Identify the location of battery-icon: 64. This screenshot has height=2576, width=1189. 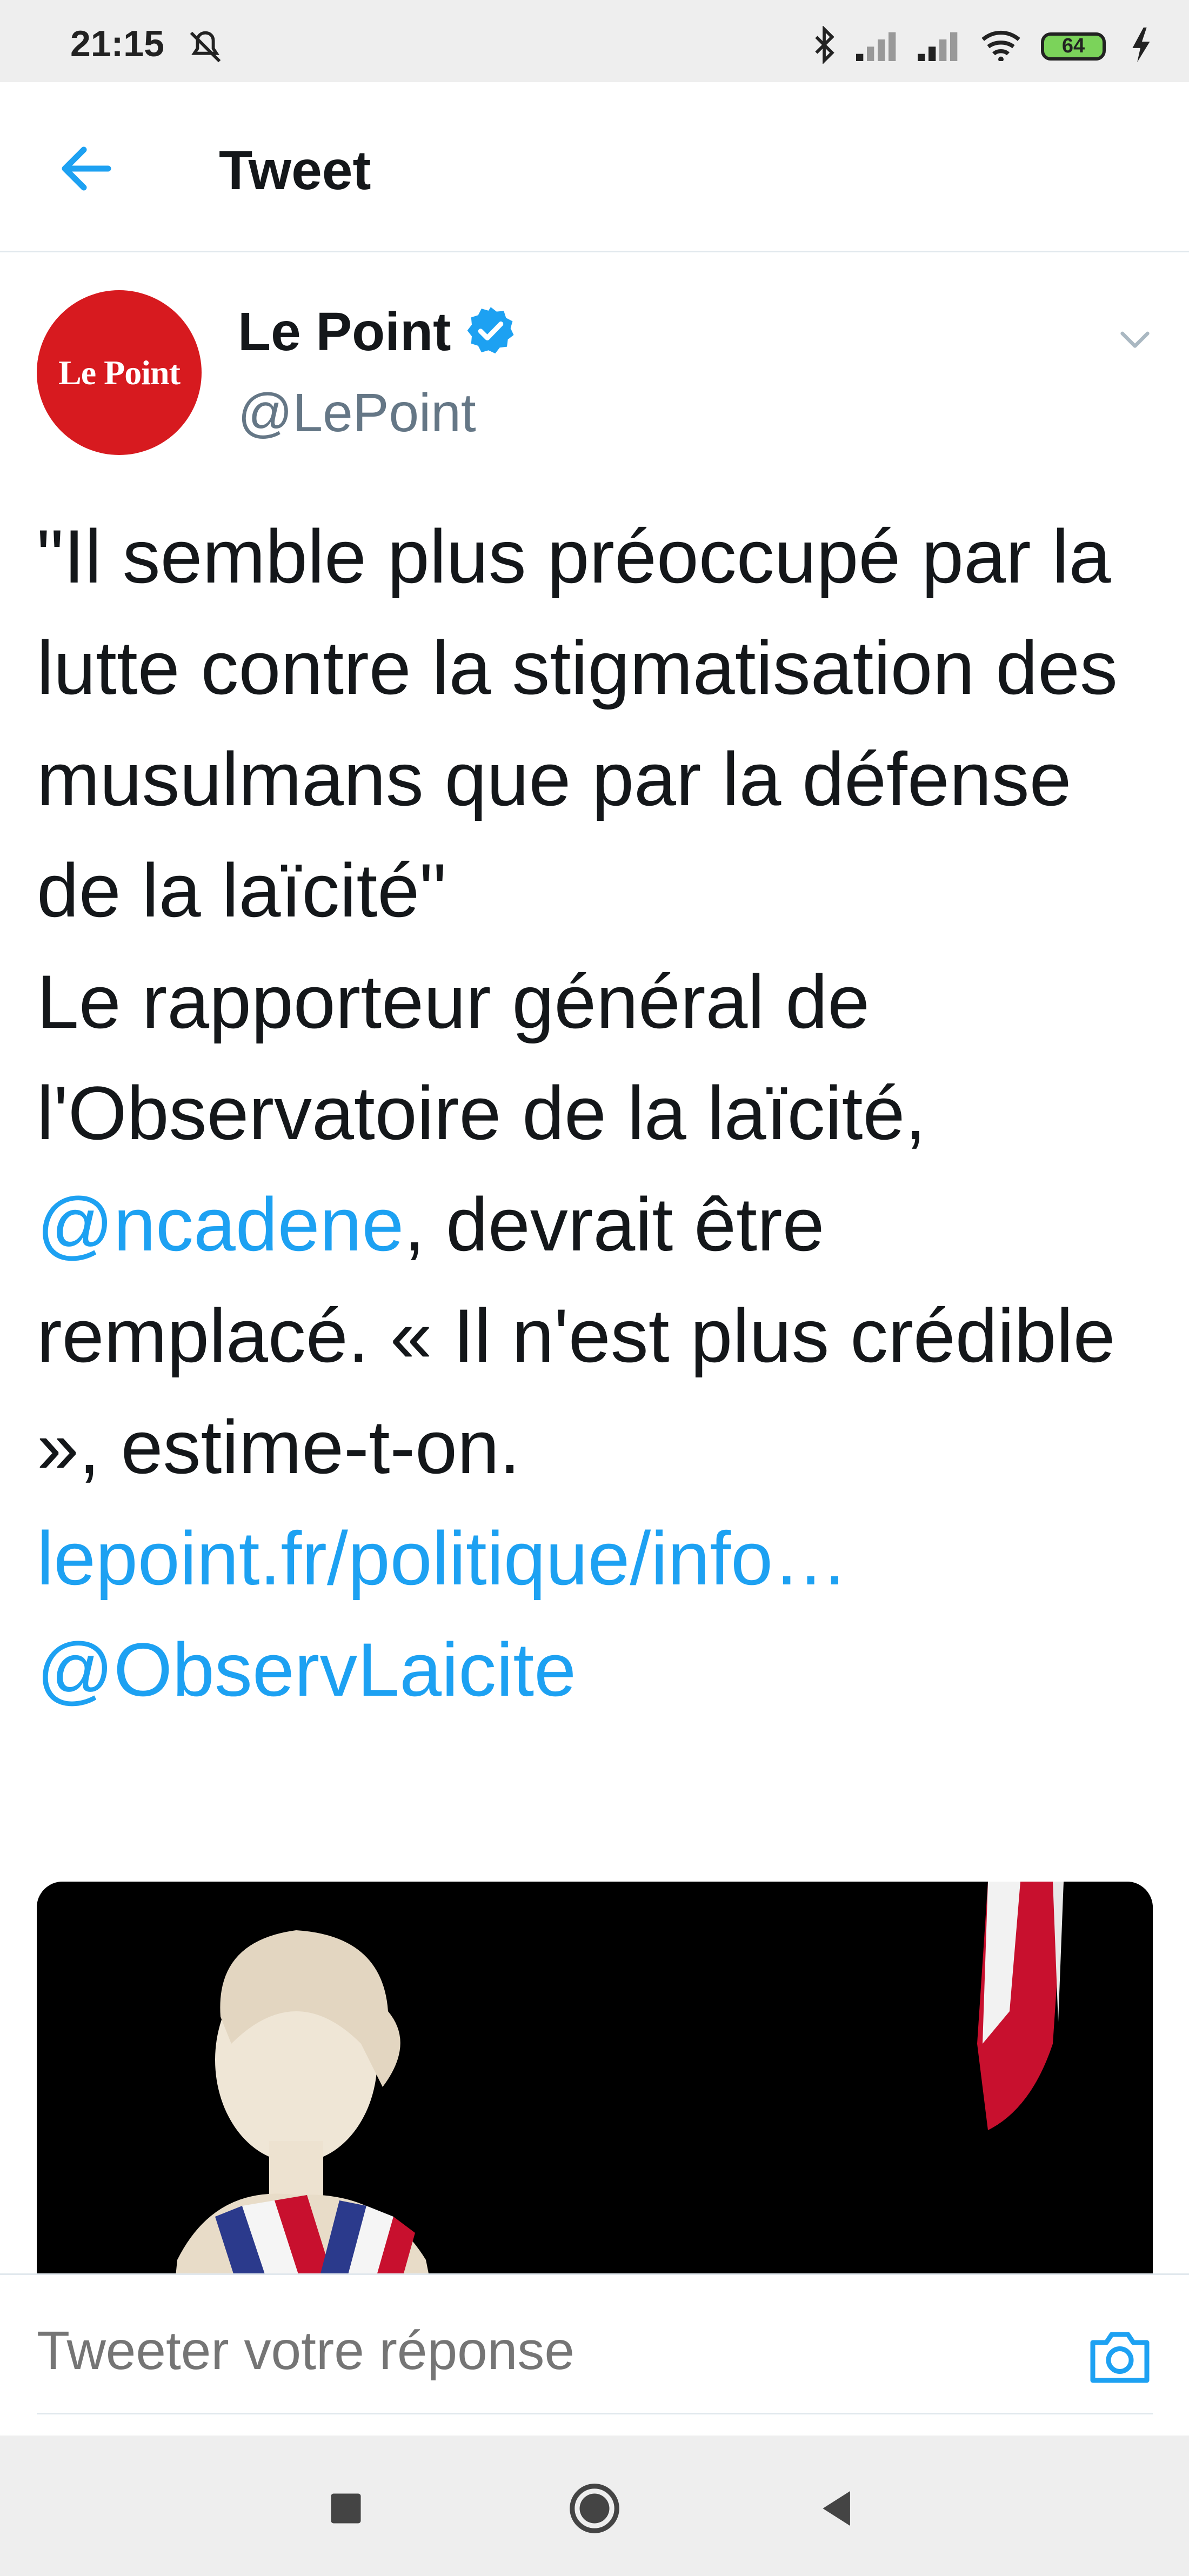
(1073, 46).